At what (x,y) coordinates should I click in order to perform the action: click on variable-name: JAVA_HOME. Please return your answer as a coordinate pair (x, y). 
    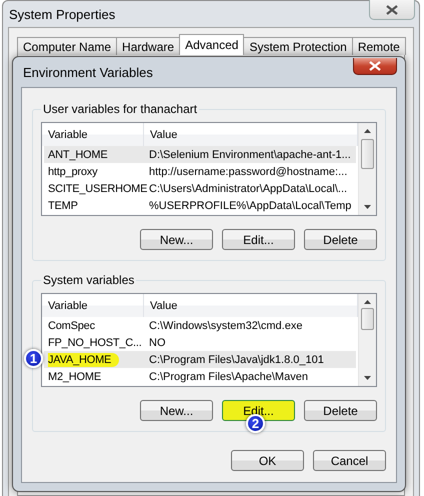
    Looking at the image, I should click on (84, 359).